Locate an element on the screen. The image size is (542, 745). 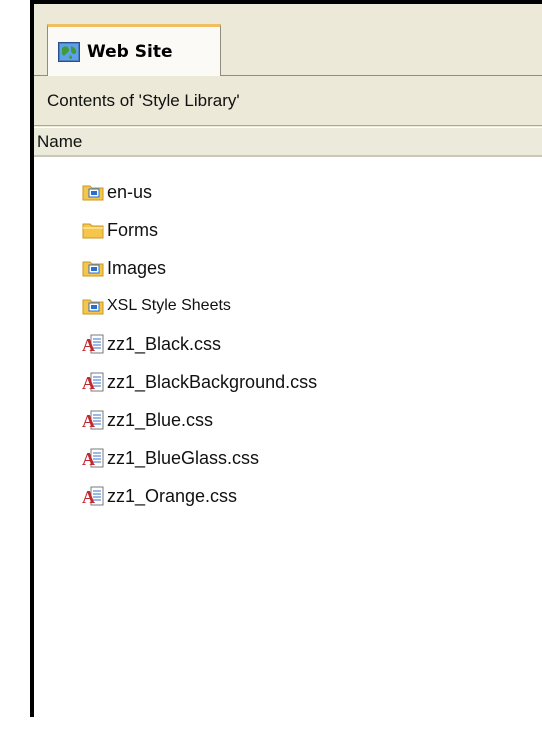
item-name: Images is located at coordinates (137, 267).